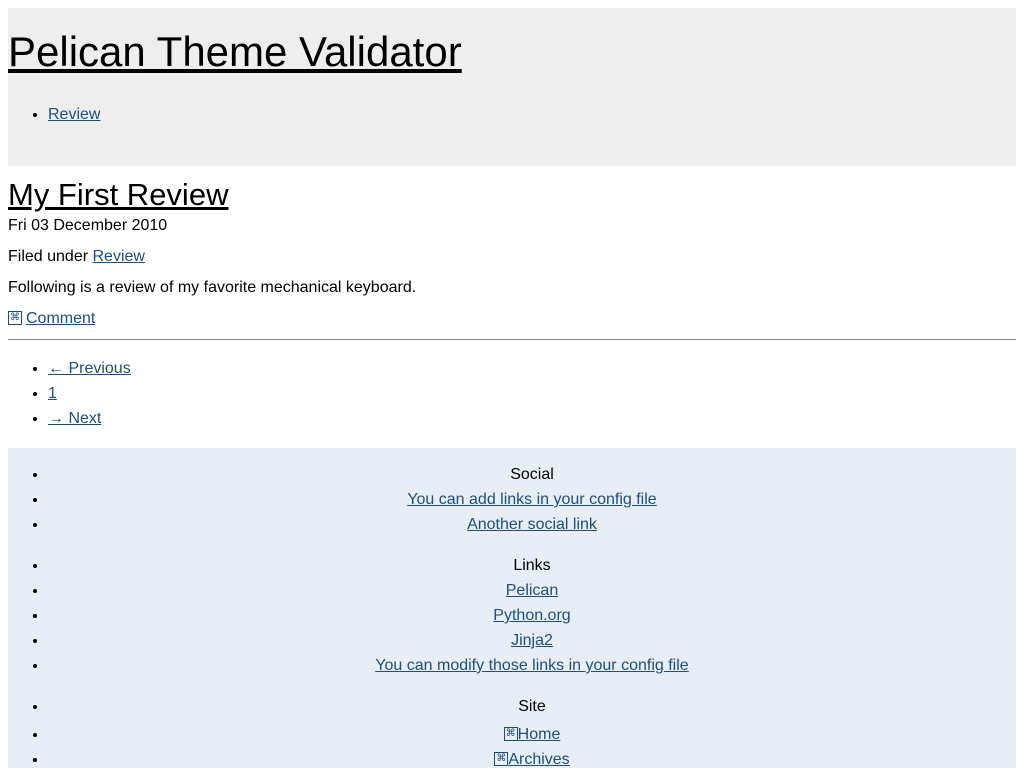 Image resolution: width=1024 pixels, height=772 pixels. I want to click on link-pelican: Pelican, so click(532, 590).